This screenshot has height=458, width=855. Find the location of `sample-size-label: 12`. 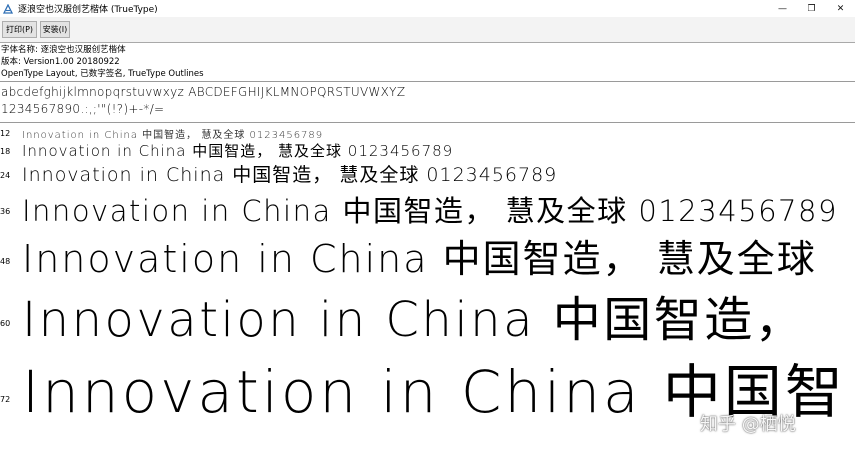

sample-size-label: 12 is located at coordinates (5, 133).